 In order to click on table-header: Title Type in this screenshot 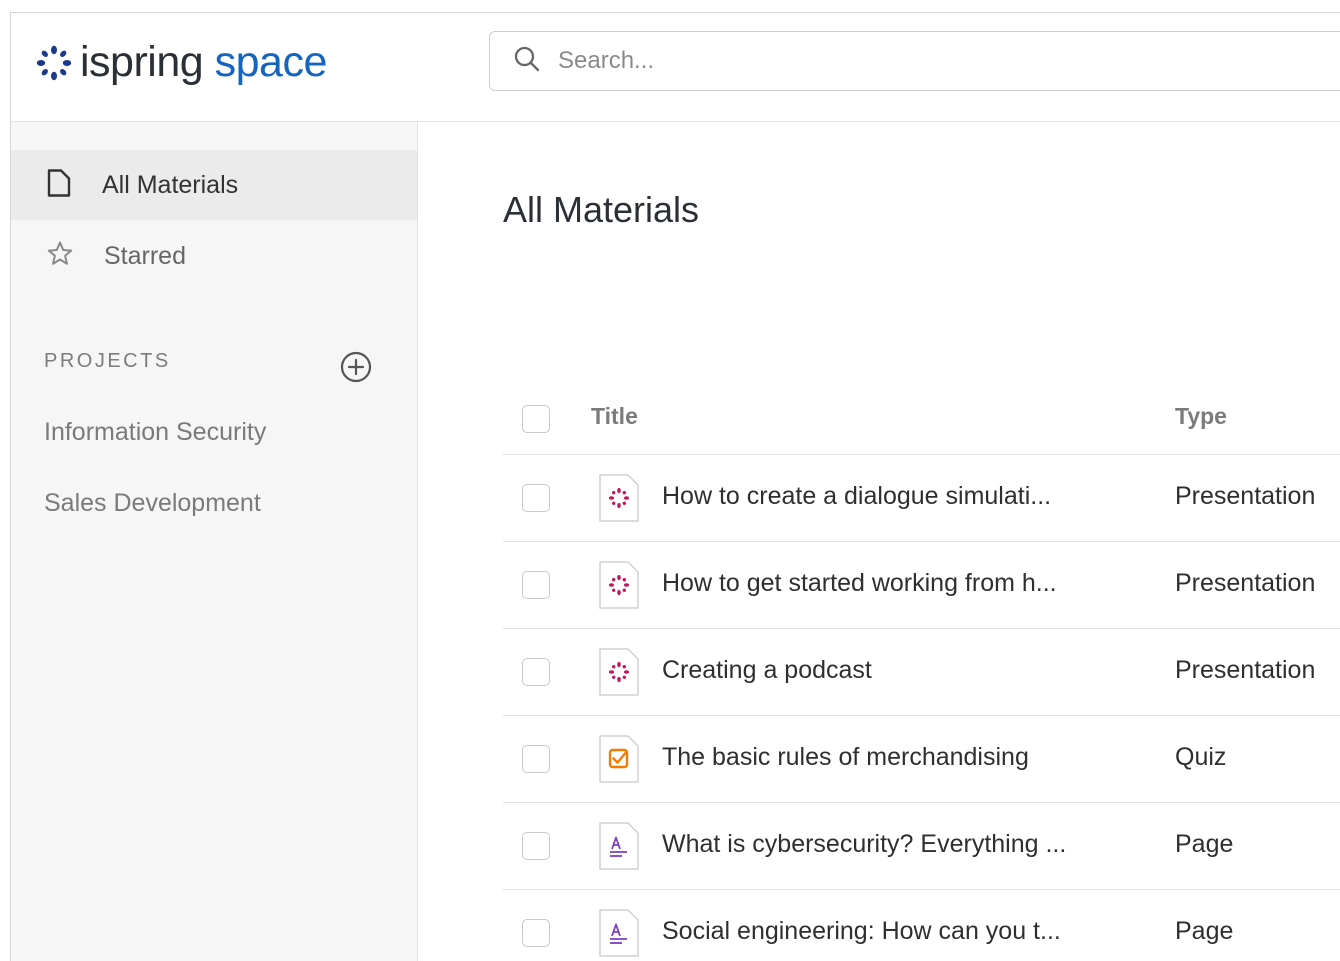, I will do `click(921, 417)`.